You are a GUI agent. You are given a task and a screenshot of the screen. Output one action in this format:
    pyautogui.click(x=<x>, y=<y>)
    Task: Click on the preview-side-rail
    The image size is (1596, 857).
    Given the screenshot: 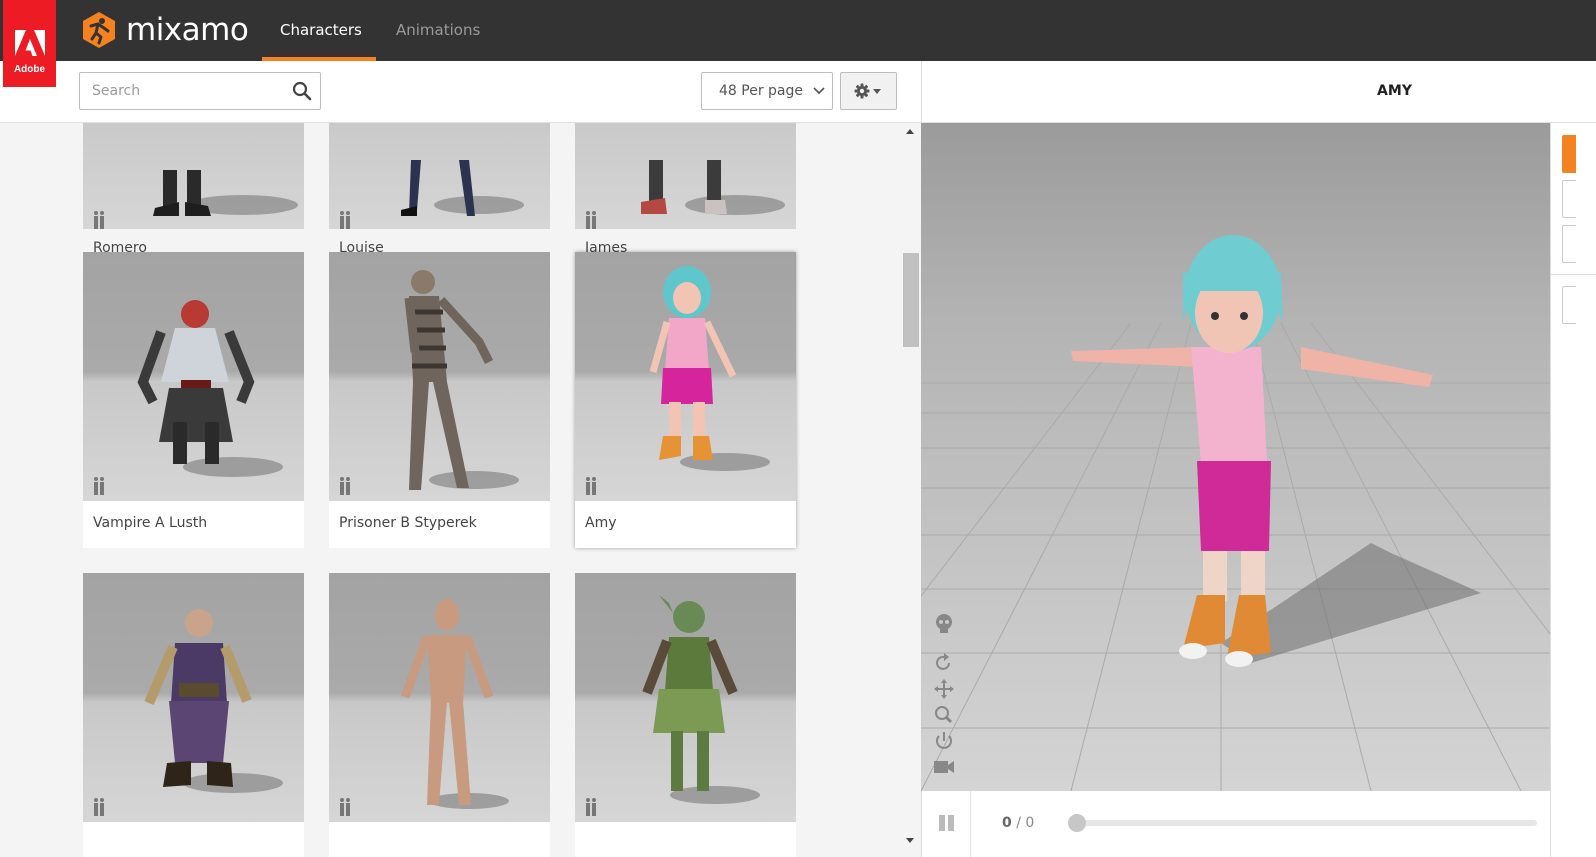 What is the action you would take?
    pyautogui.click(x=1573, y=490)
    